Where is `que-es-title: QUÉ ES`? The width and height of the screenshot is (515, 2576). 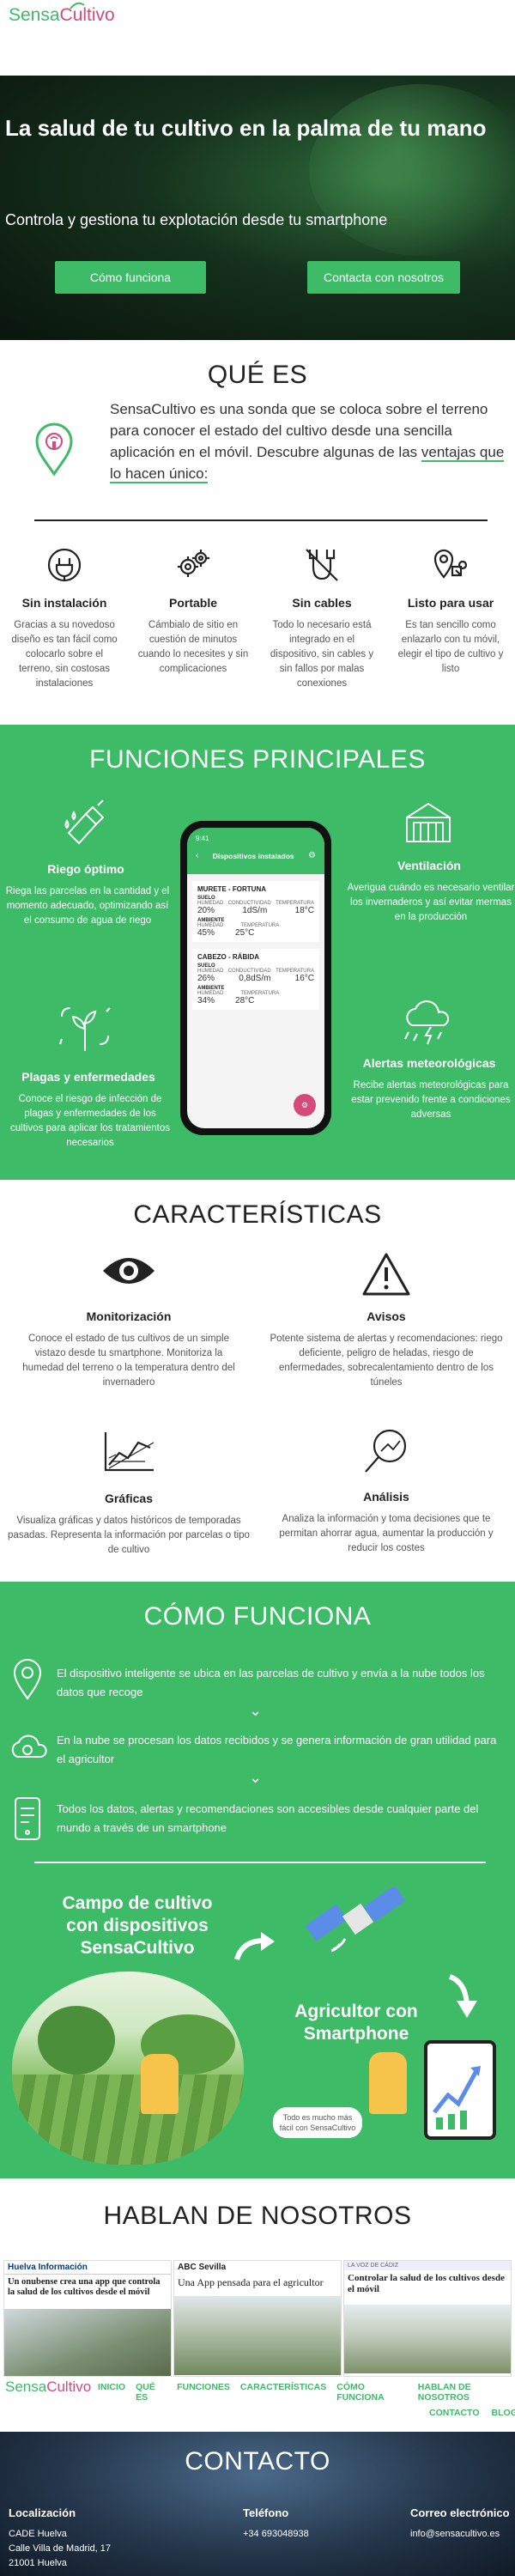 que-es-title: QUÉ ES is located at coordinates (257, 375).